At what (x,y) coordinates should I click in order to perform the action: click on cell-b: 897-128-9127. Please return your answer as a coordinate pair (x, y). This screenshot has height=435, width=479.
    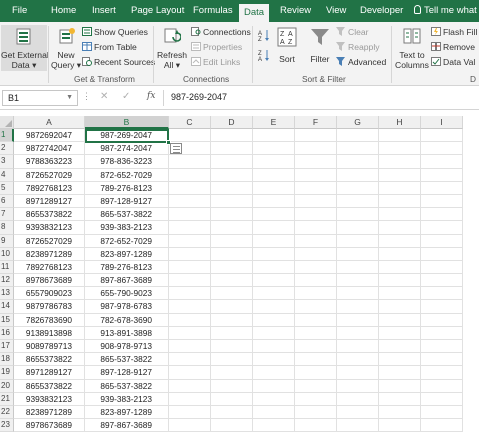
    Looking at the image, I should click on (127, 201).